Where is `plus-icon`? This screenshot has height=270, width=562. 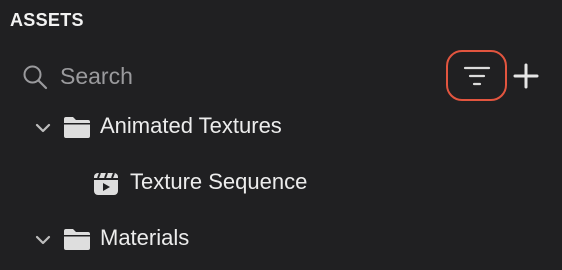 plus-icon is located at coordinates (526, 76).